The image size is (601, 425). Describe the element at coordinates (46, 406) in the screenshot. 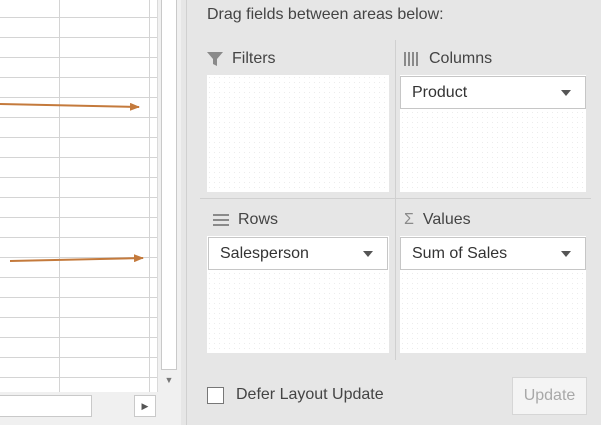

I see `horizontal-scroll-thumb` at that location.